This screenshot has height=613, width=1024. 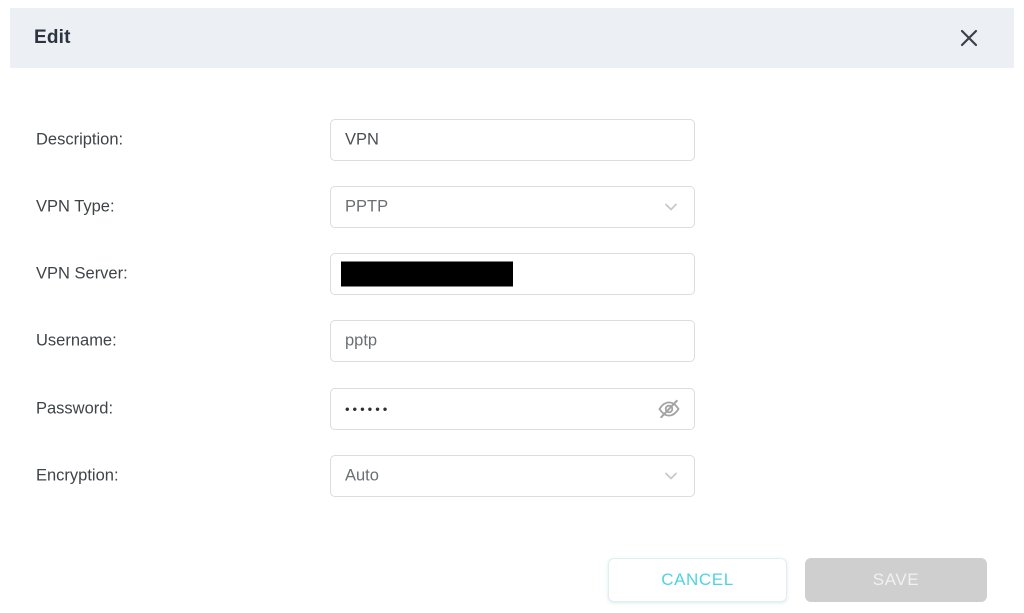 I want to click on form-row-password: Password: ••••••, so click(x=512, y=409).